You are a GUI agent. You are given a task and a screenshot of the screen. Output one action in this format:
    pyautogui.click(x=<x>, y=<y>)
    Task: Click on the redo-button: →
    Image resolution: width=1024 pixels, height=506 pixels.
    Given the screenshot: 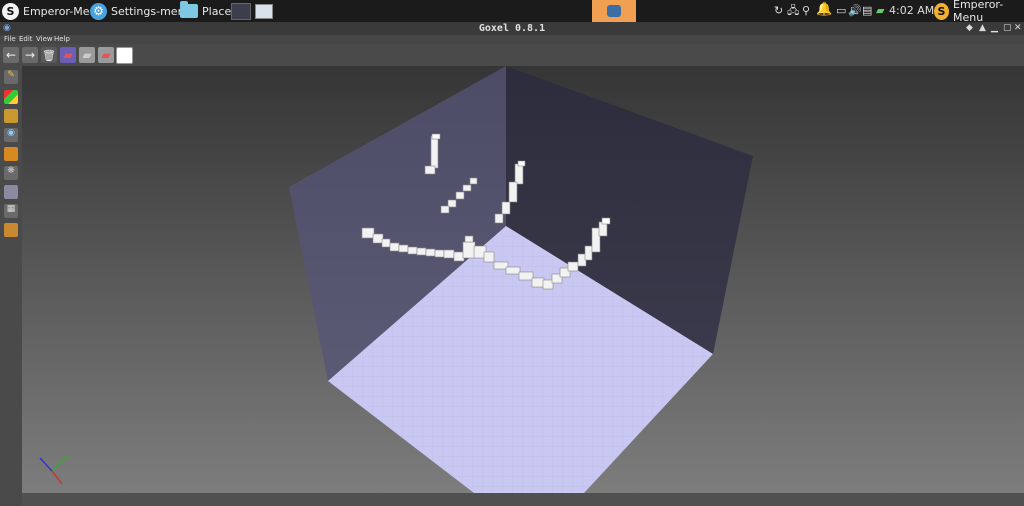 What is the action you would take?
    pyautogui.click(x=30, y=55)
    